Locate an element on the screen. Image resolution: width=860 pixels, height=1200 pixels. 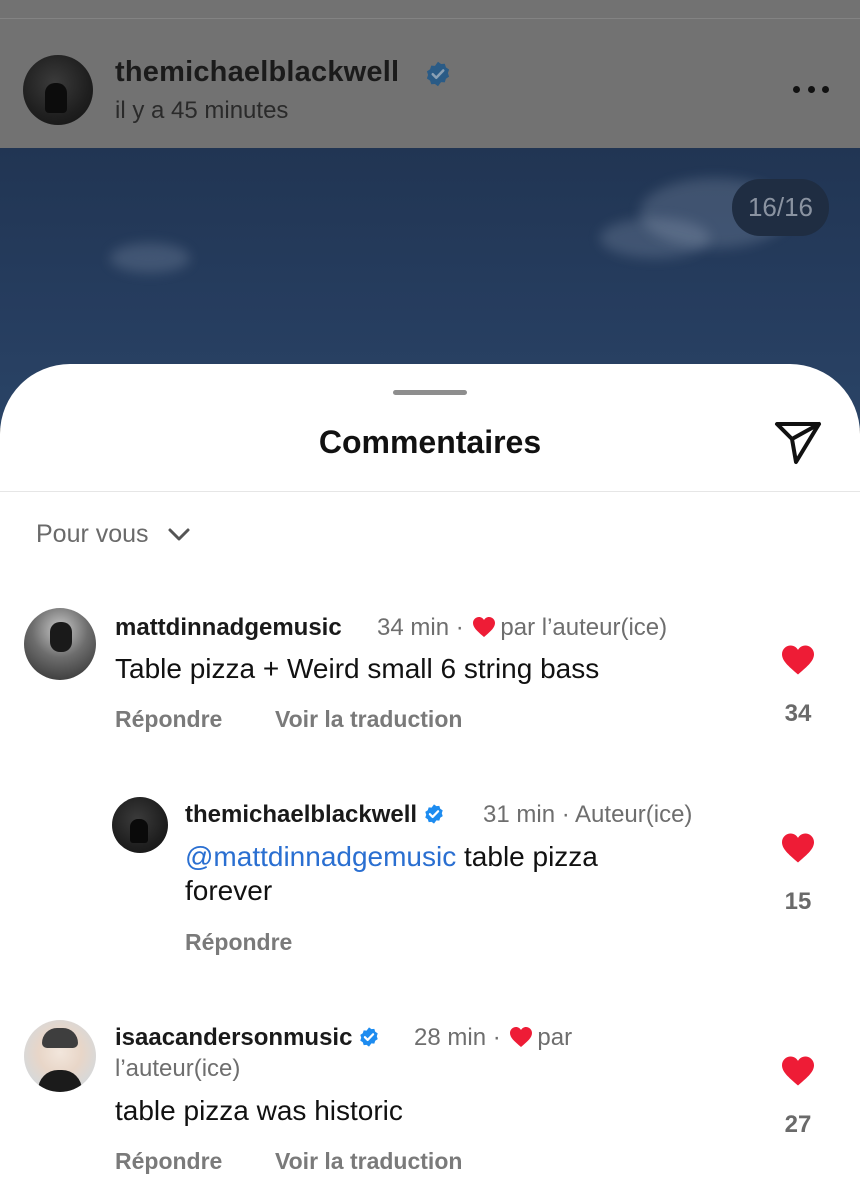
sort-label: Pour vous is located at coordinates (92, 534).